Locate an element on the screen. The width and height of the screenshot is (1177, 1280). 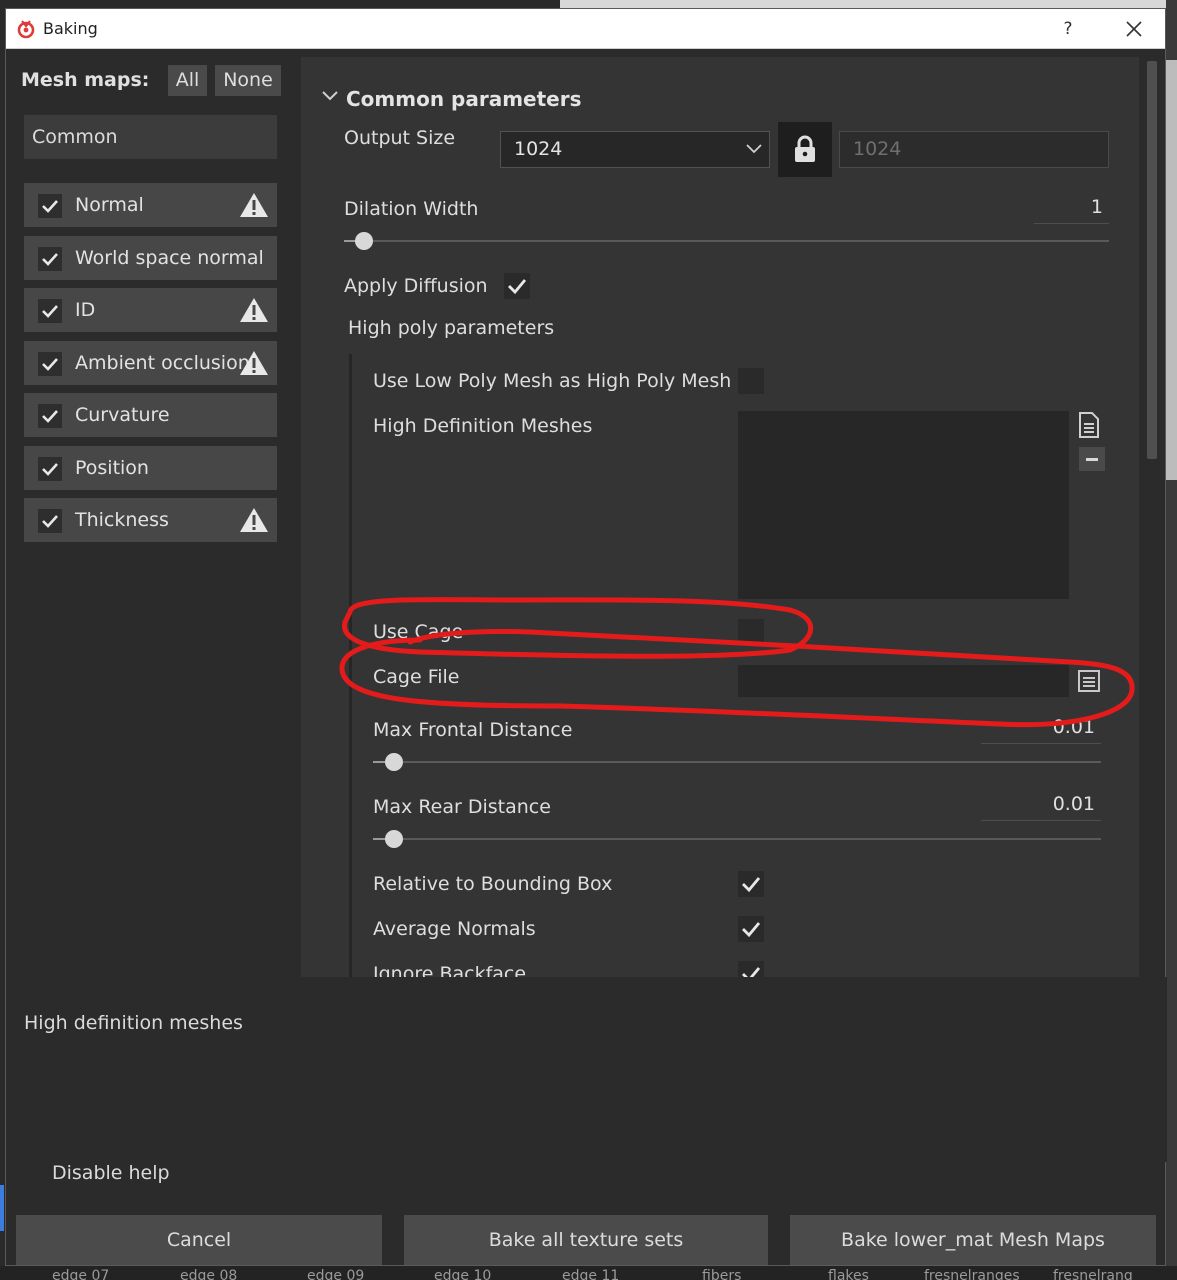
use-low-poly-label: Use Low Poly Mesh as High Poly Mesh is located at coordinates (552, 381).